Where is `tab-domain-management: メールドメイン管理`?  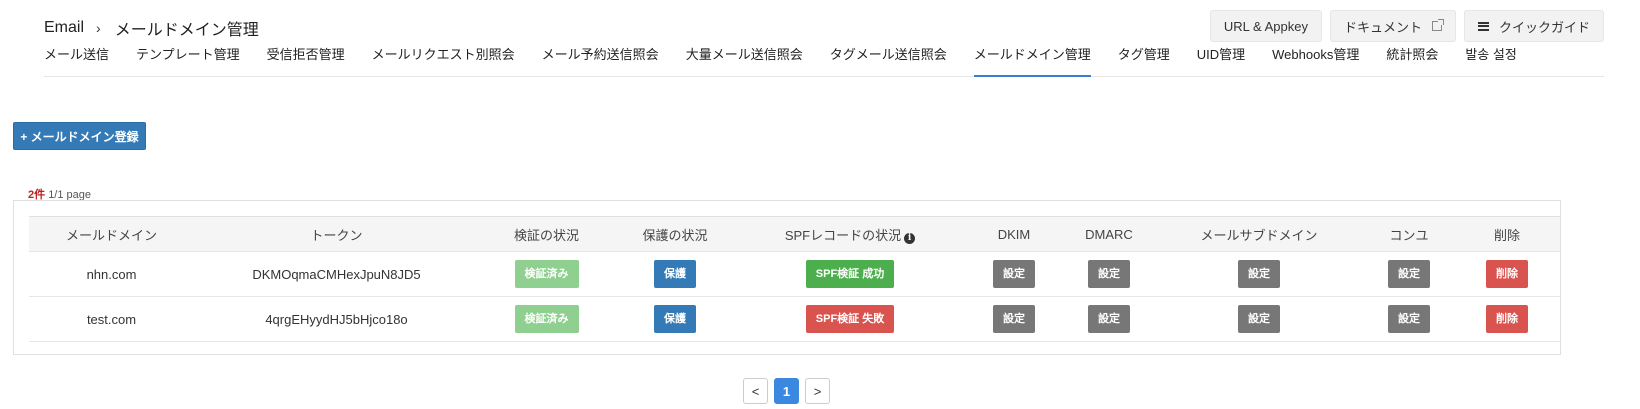 tab-domain-management: メールドメイン管理 is located at coordinates (1032, 60).